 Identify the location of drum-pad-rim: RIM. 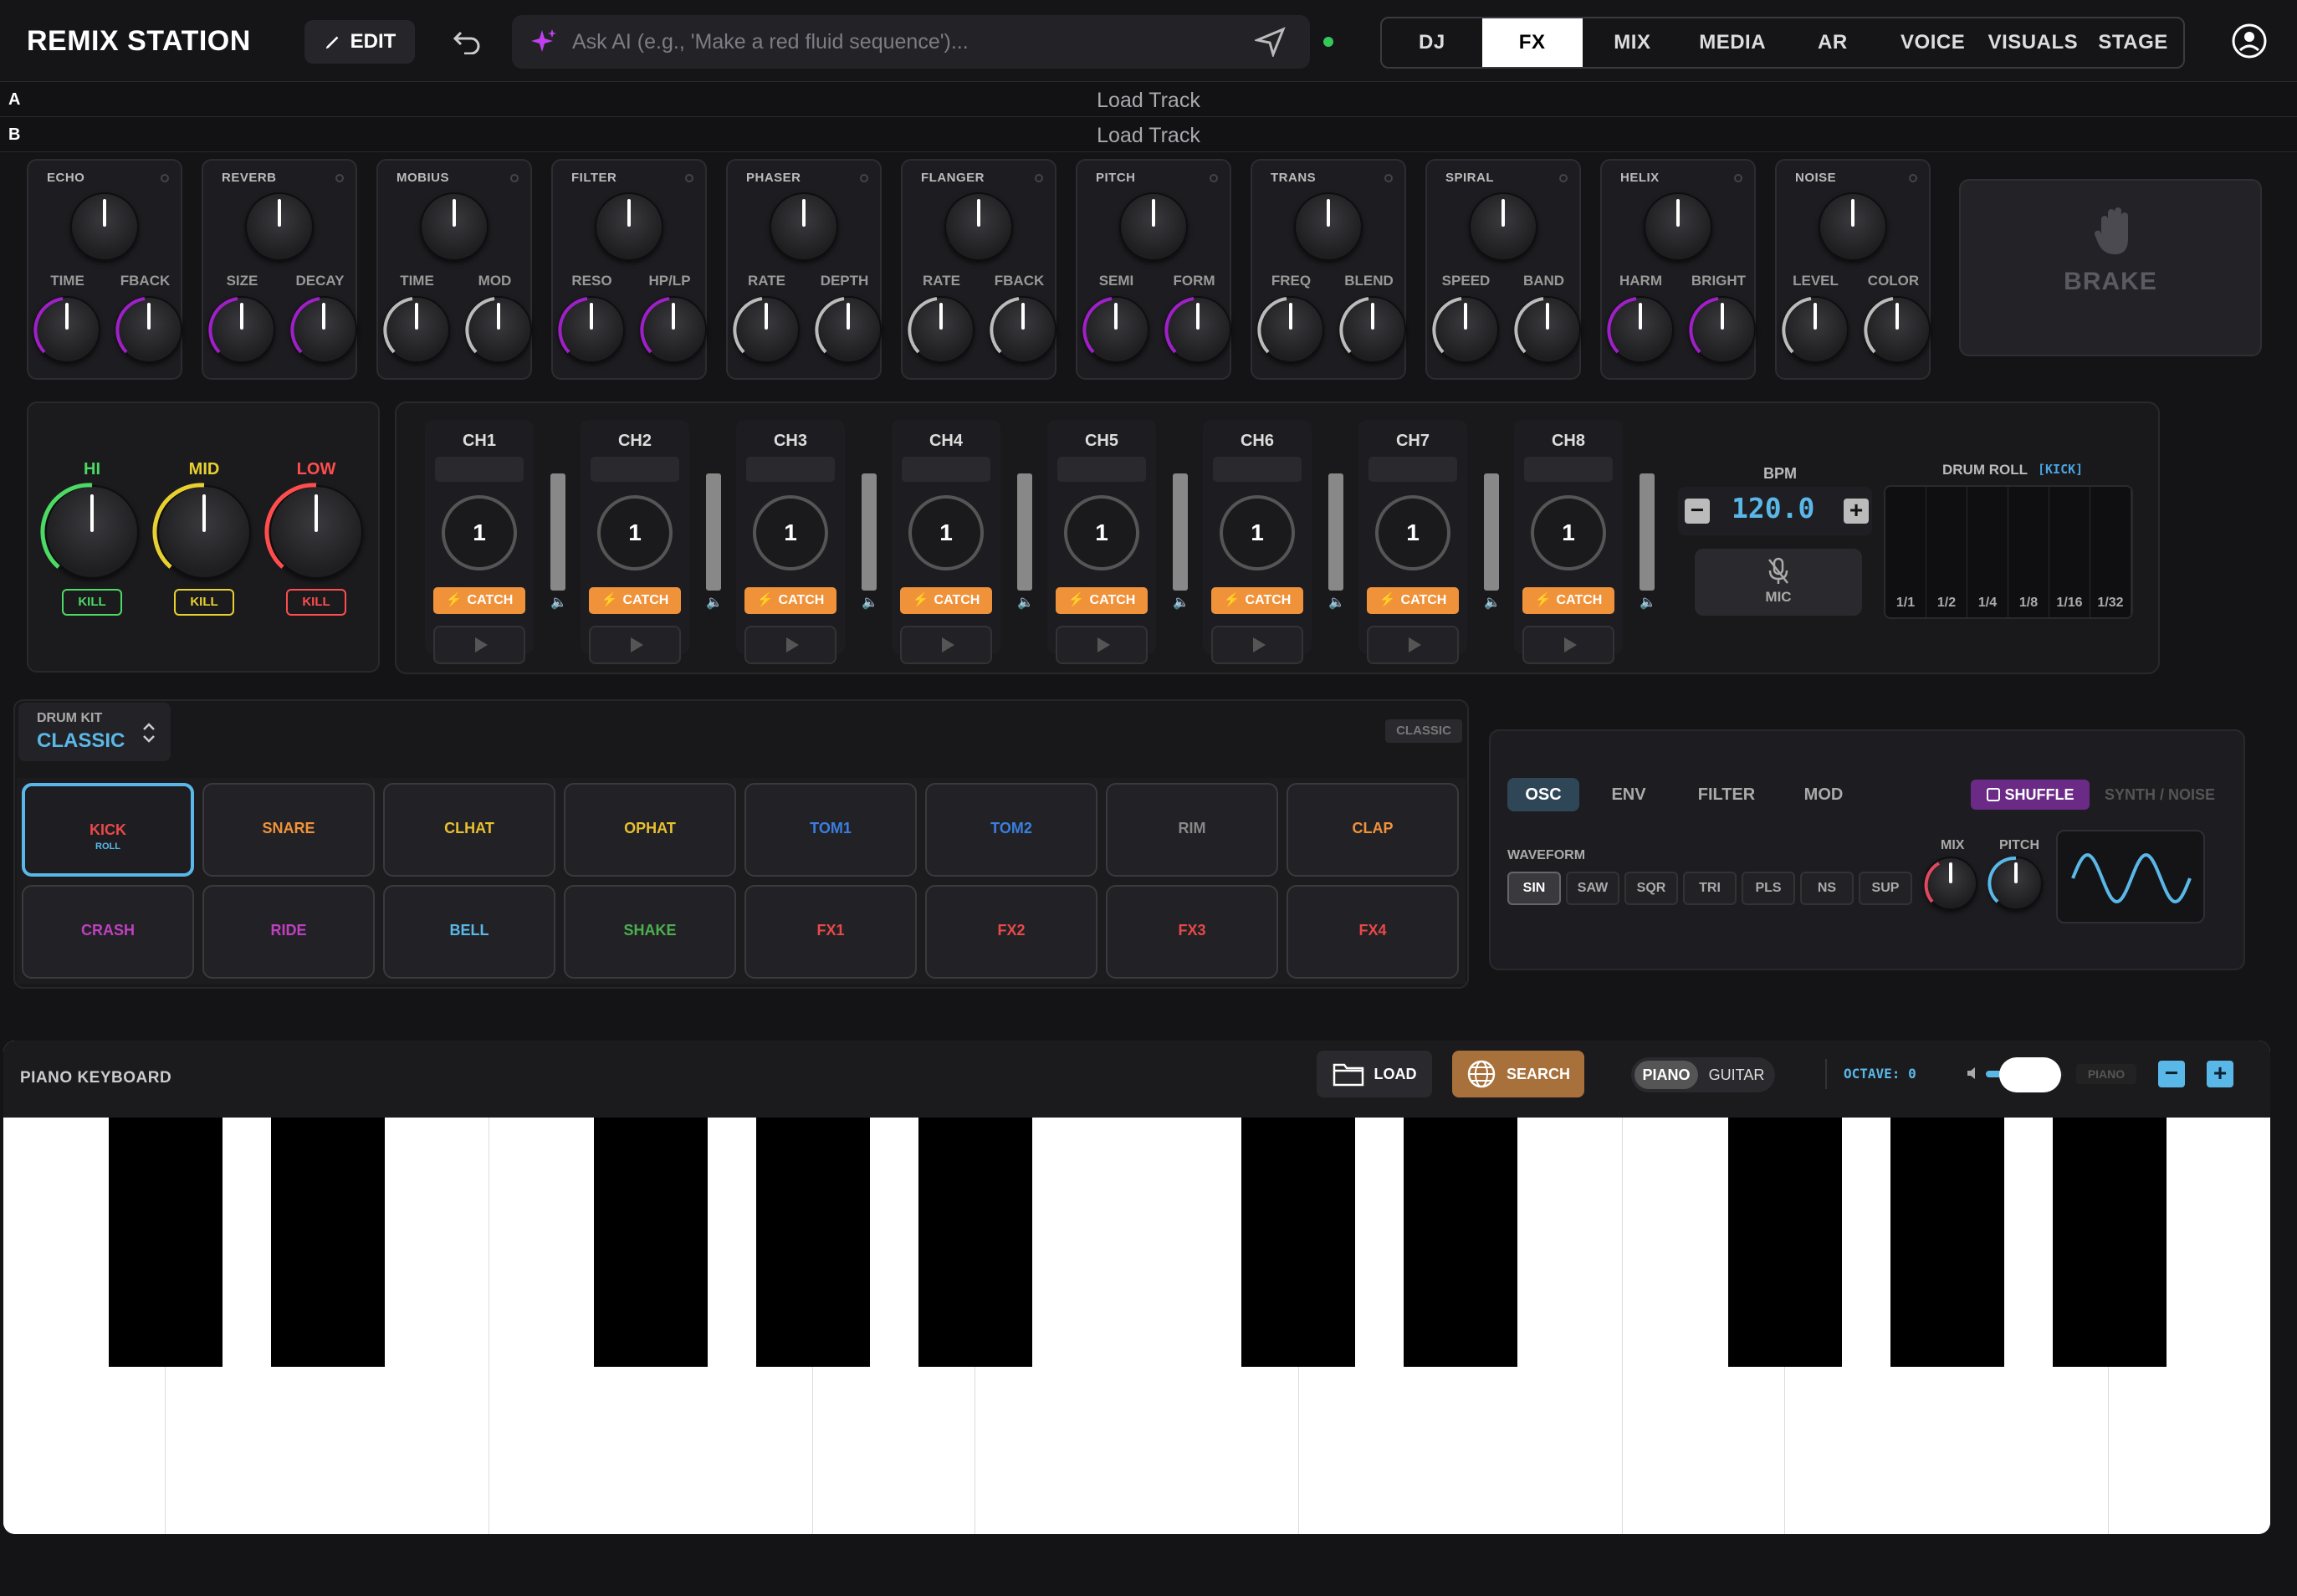
(1192, 830).